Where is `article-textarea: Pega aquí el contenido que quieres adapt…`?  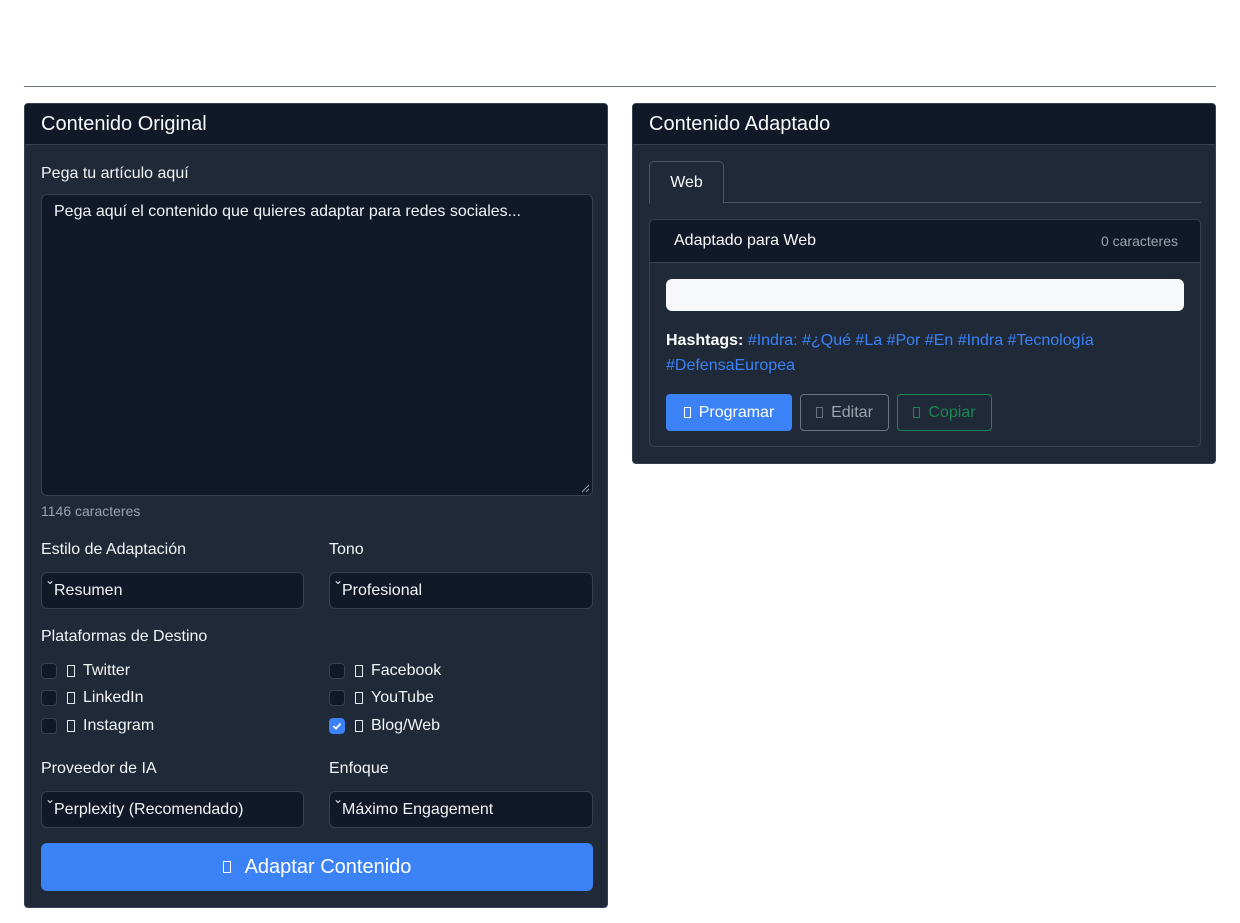
article-textarea: Pega aquí el contenido que quieres adapt… is located at coordinates (317, 345).